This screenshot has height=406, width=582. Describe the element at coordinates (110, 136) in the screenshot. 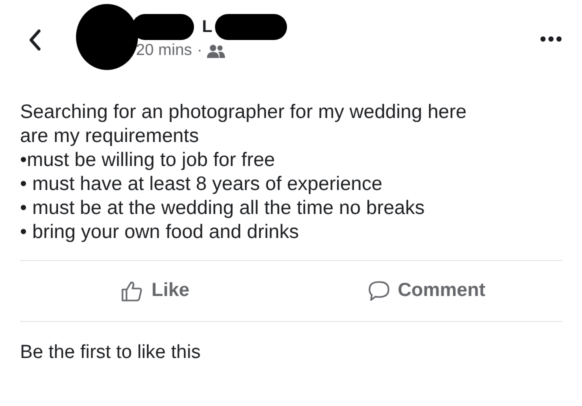

I see `post-text-line: are my requirements` at that location.